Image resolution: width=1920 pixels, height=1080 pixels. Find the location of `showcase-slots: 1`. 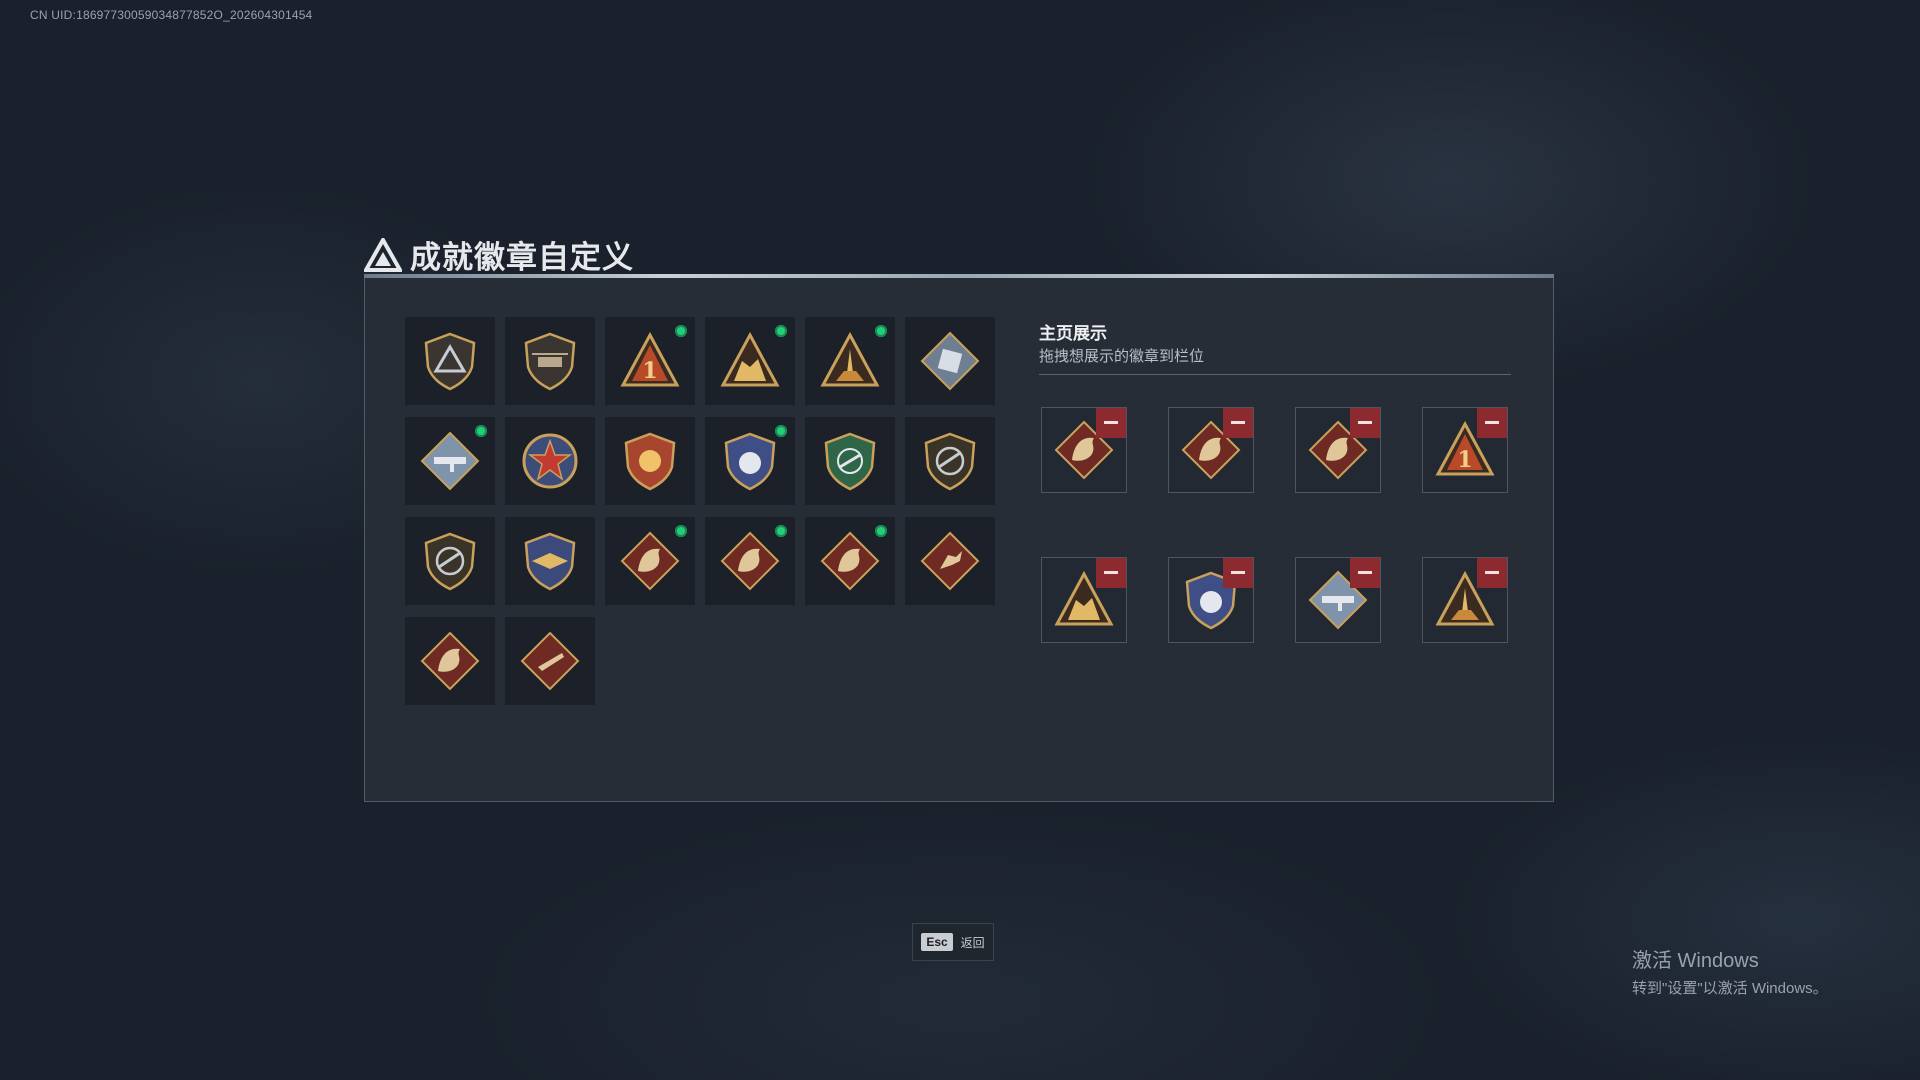

showcase-slots: 1 is located at coordinates (1274, 525).